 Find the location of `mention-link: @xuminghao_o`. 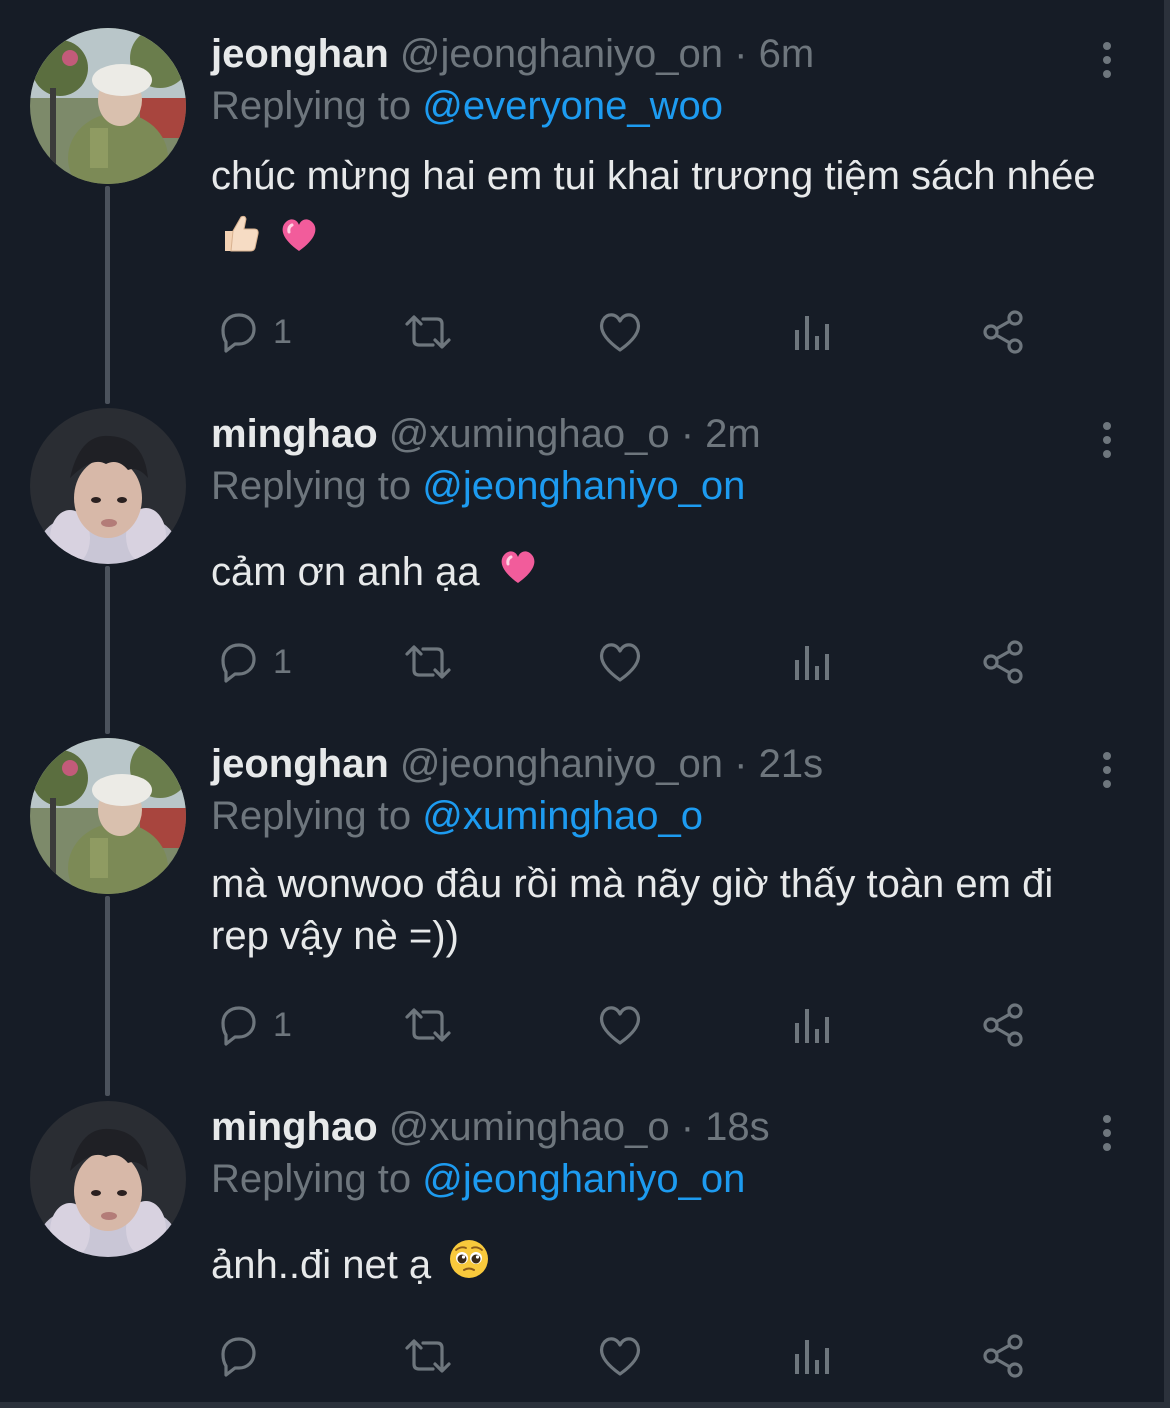

mention-link: @xuminghao_o is located at coordinates (562, 816).